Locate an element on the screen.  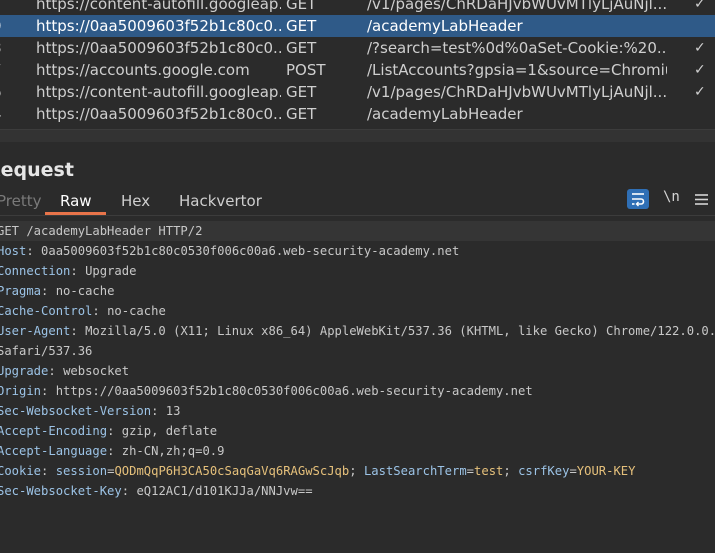
wrap-lines-button is located at coordinates (638, 199).